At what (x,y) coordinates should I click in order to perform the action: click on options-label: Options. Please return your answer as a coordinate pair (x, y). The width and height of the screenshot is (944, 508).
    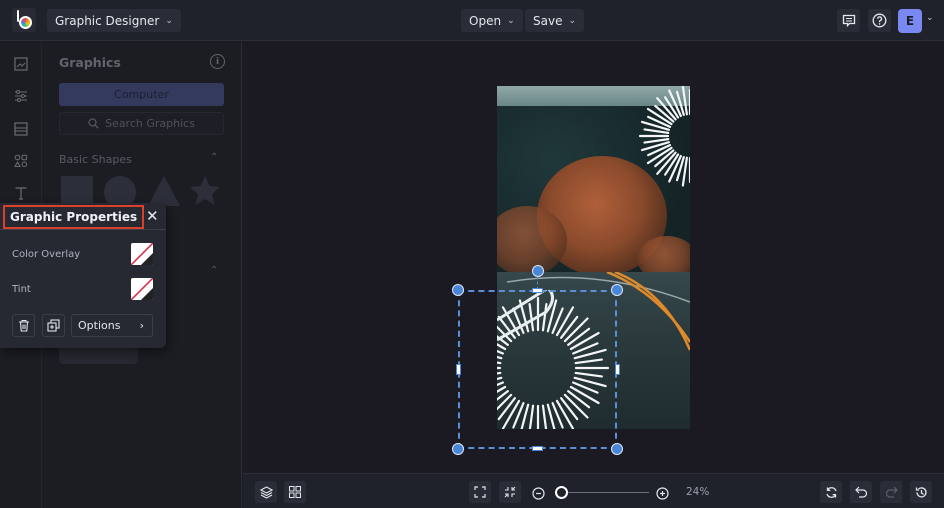
    Looking at the image, I should click on (99, 325).